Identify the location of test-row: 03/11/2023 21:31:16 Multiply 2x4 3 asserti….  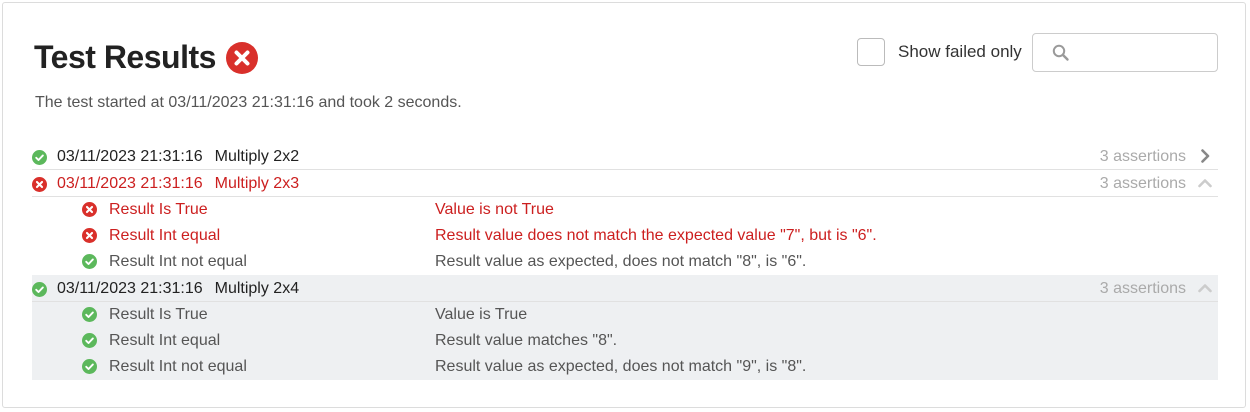
(625, 288).